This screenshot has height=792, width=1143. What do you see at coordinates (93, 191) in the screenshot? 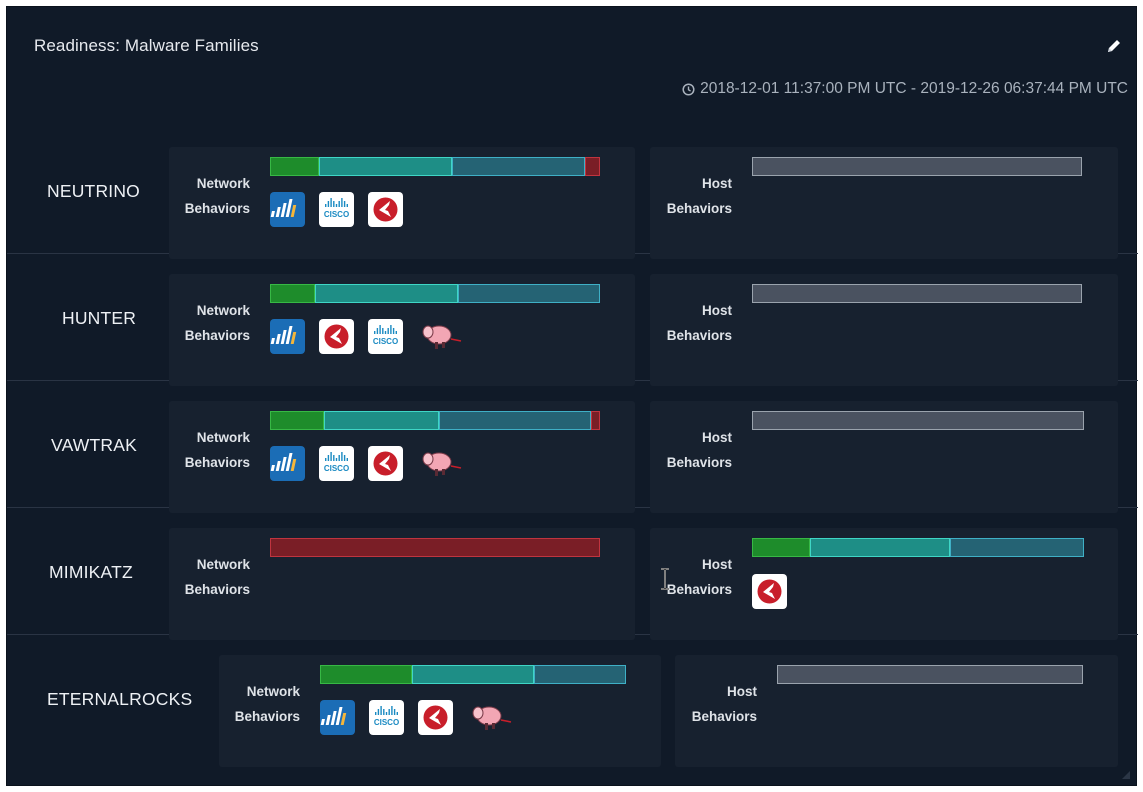
I see `malware-family-name: NEUTRINO` at bounding box center [93, 191].